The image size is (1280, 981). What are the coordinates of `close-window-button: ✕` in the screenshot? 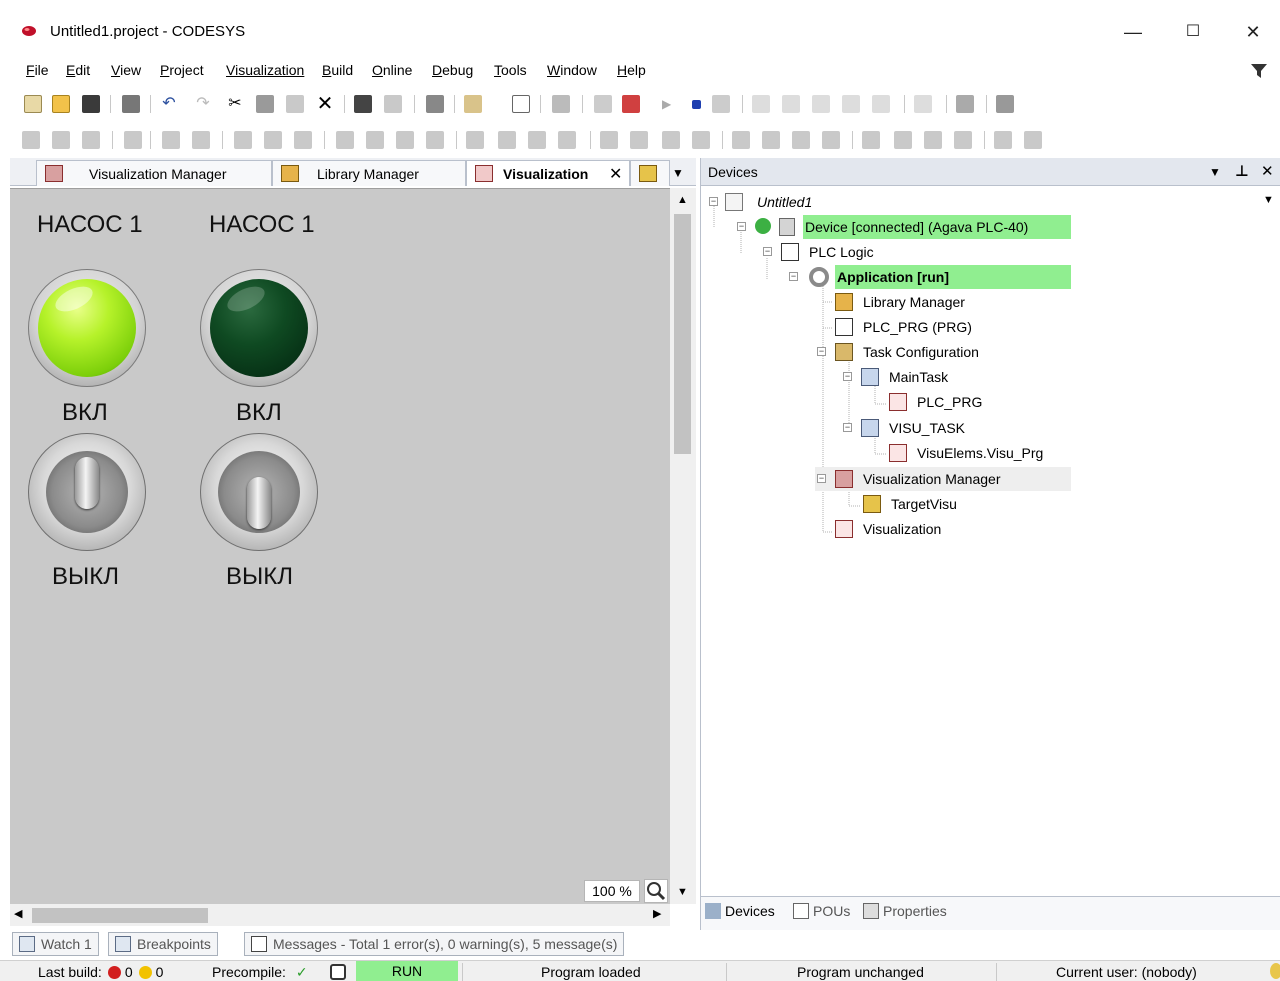 It's located at (1253, 32).